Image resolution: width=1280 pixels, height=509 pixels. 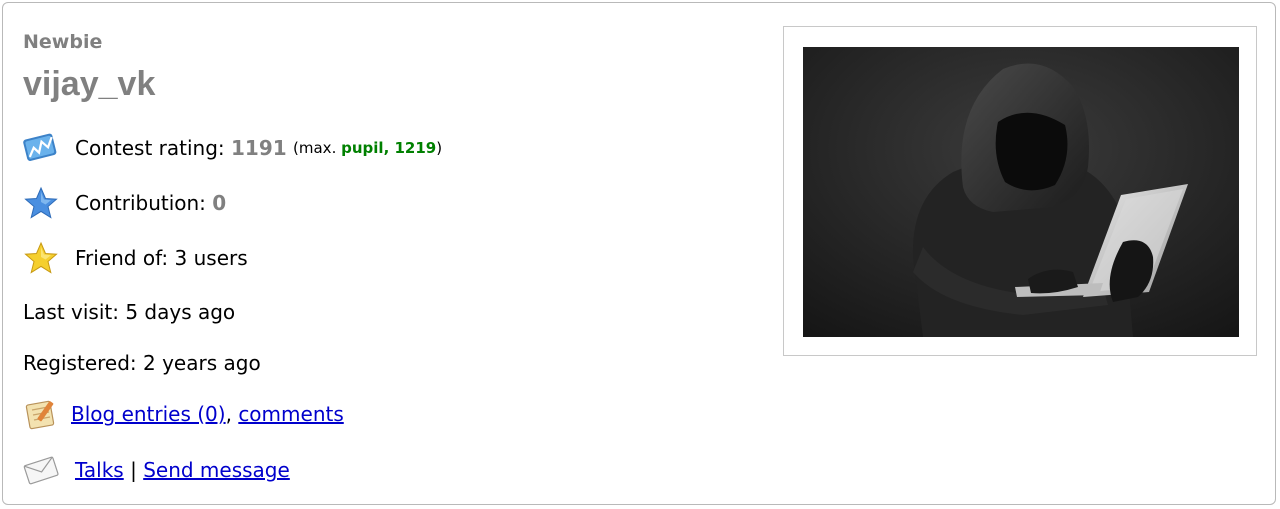 What do you see at coordinates (63, 42) in the screenshot?
I see `user-rank: Newbie` at bounding box center [63, 42].